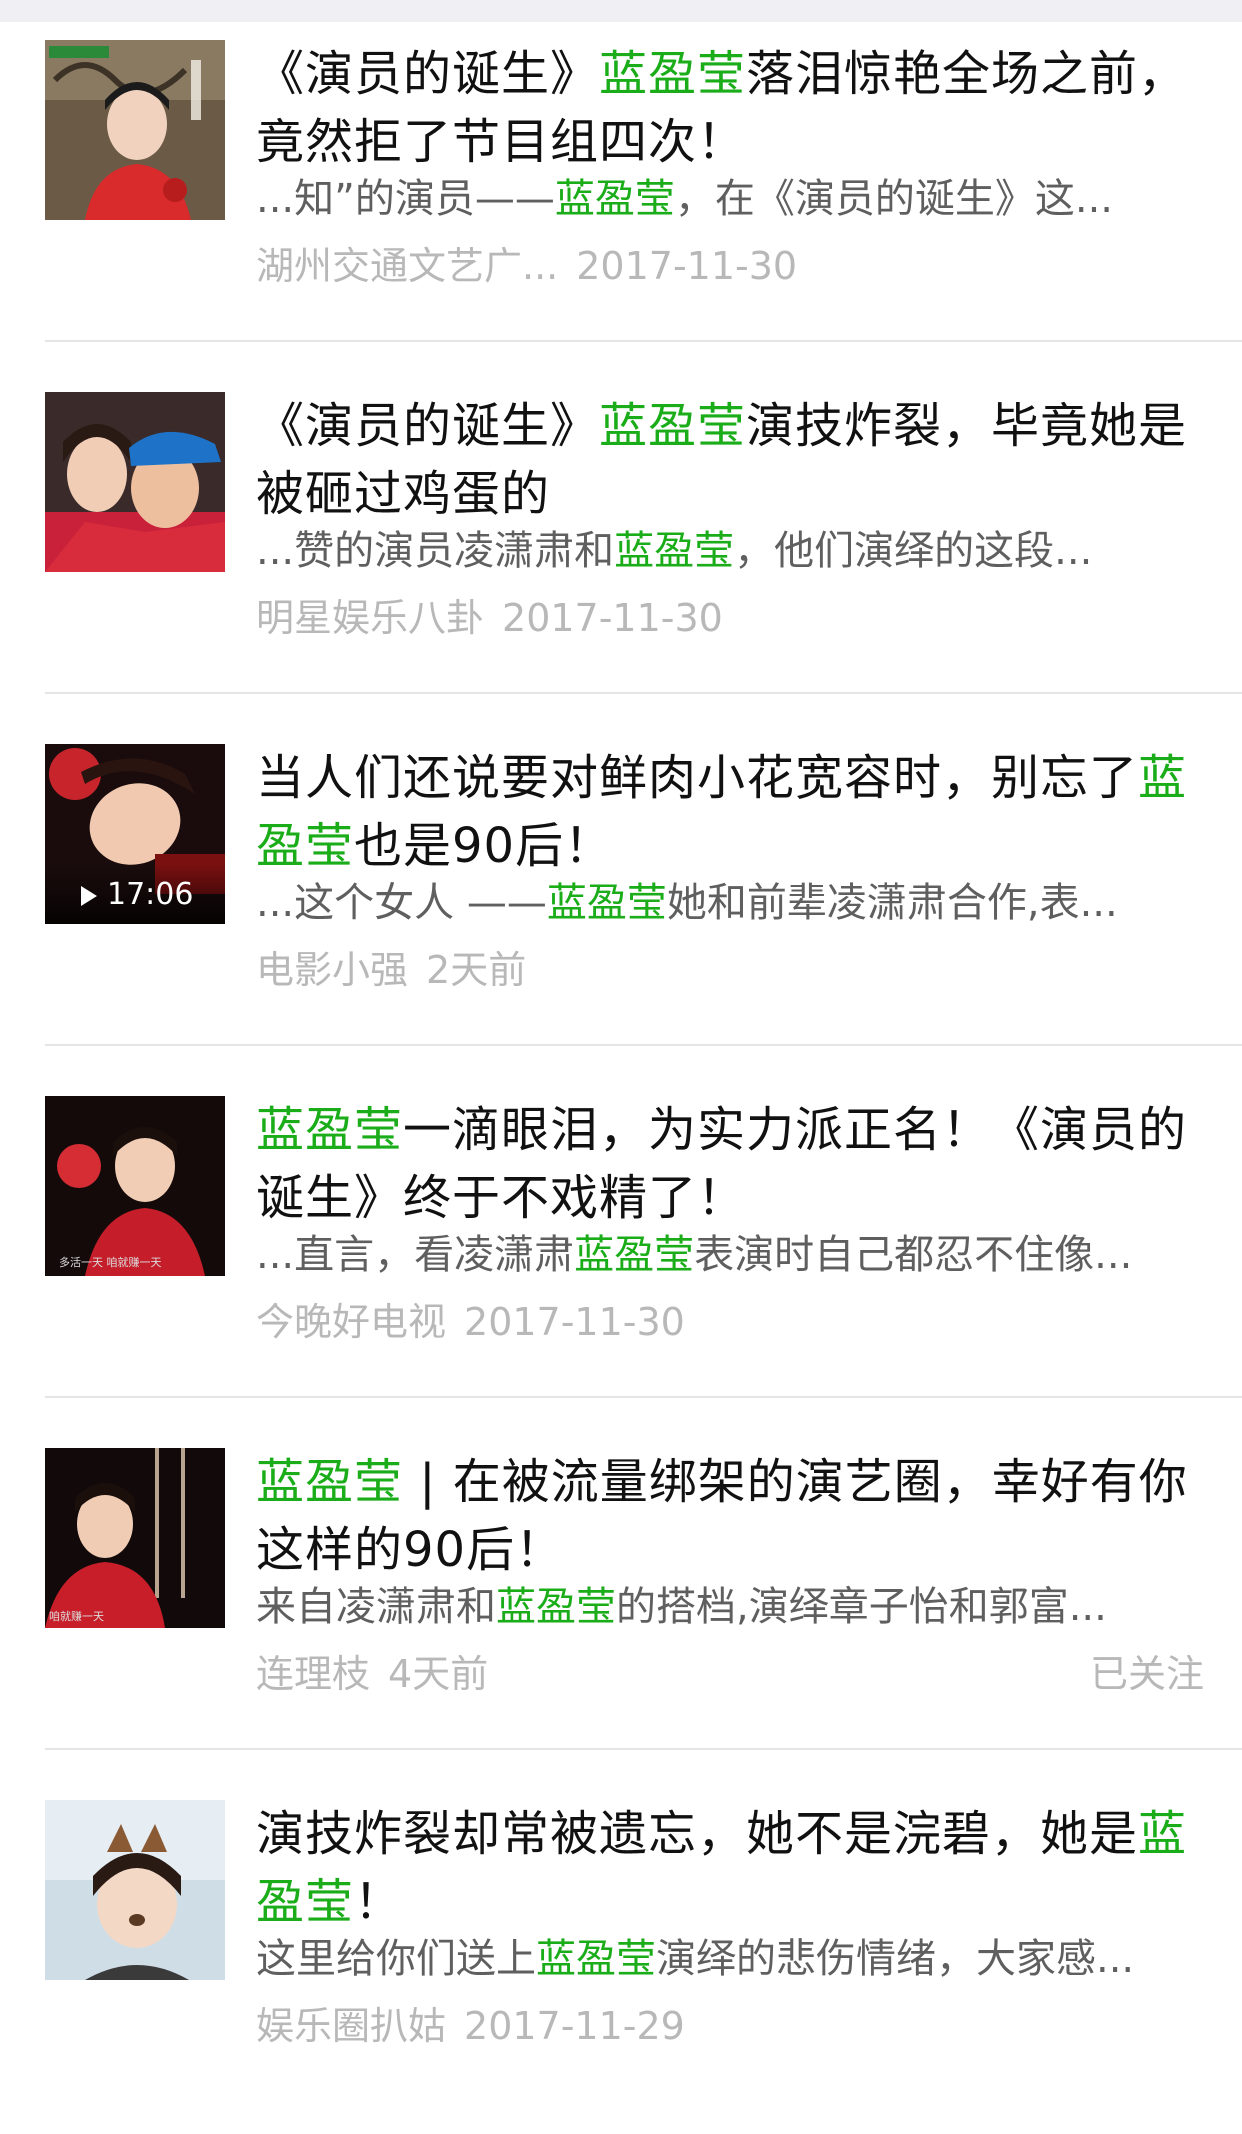 This screenshot has height=2134, width=1242. Describe the element at coordinates (731, 460) in the screenshot. I see `result-title: 《演员的诞生》蓝盈莹演技炸裂，毕竟她是被砸过鸡蛋的` at that location.